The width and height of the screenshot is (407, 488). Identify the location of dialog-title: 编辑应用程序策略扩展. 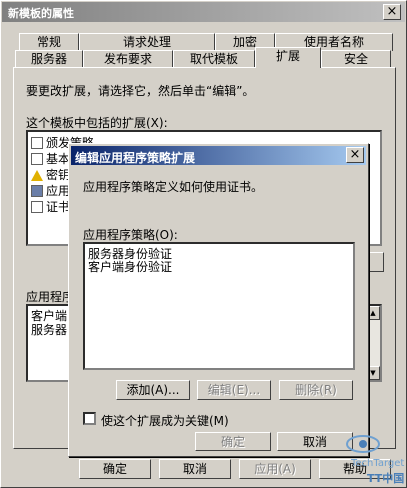
(135, 158).